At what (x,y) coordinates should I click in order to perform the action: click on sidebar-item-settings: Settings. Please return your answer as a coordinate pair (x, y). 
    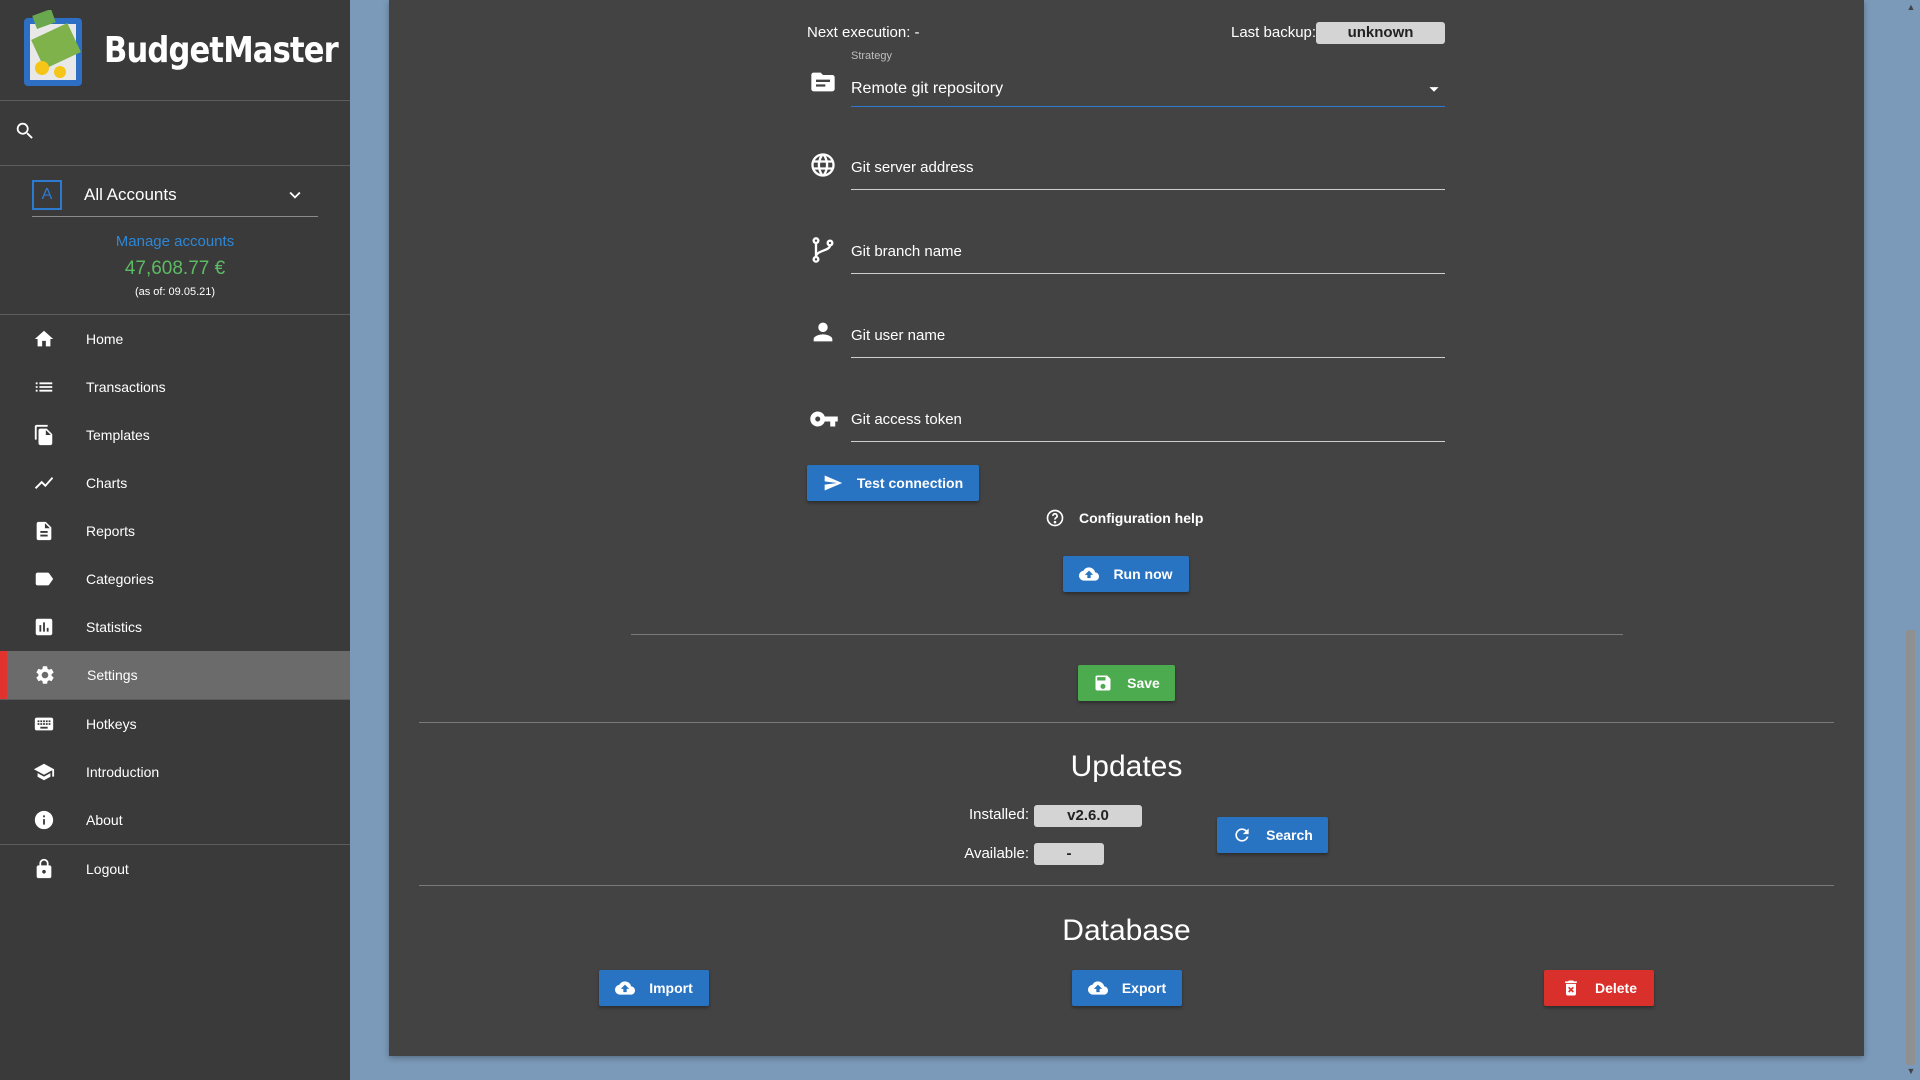
    Looking at the image, I should click on (175, 675).